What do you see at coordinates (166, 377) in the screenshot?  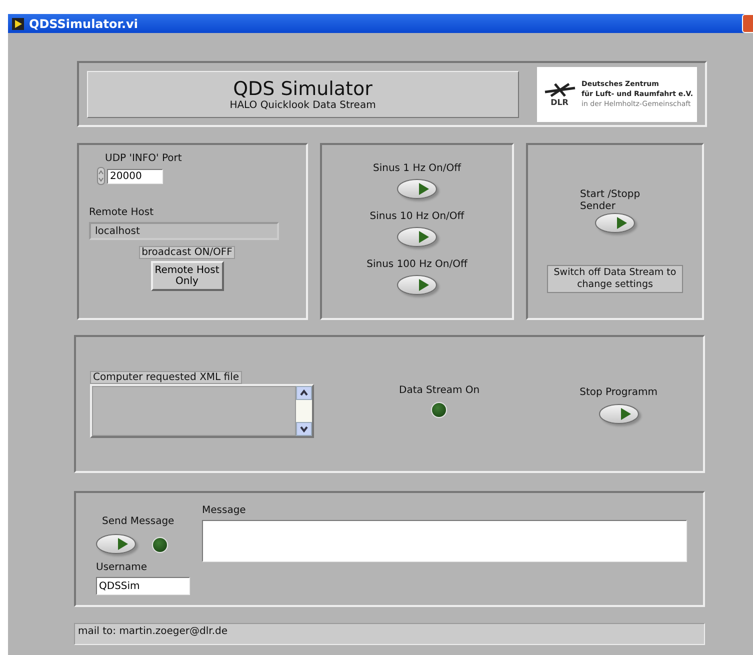 I see `xml-label: Computer requested XML file` at bounding box center [166, 377].